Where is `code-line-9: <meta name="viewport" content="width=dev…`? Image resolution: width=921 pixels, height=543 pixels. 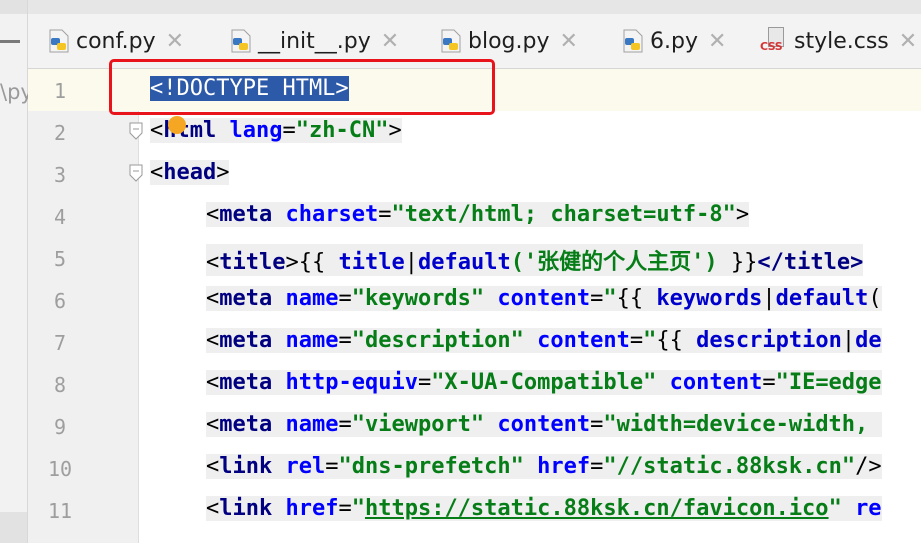
code-line-9: <meta name="viewport" content="width=dev… is located at coordinates (544, 424).